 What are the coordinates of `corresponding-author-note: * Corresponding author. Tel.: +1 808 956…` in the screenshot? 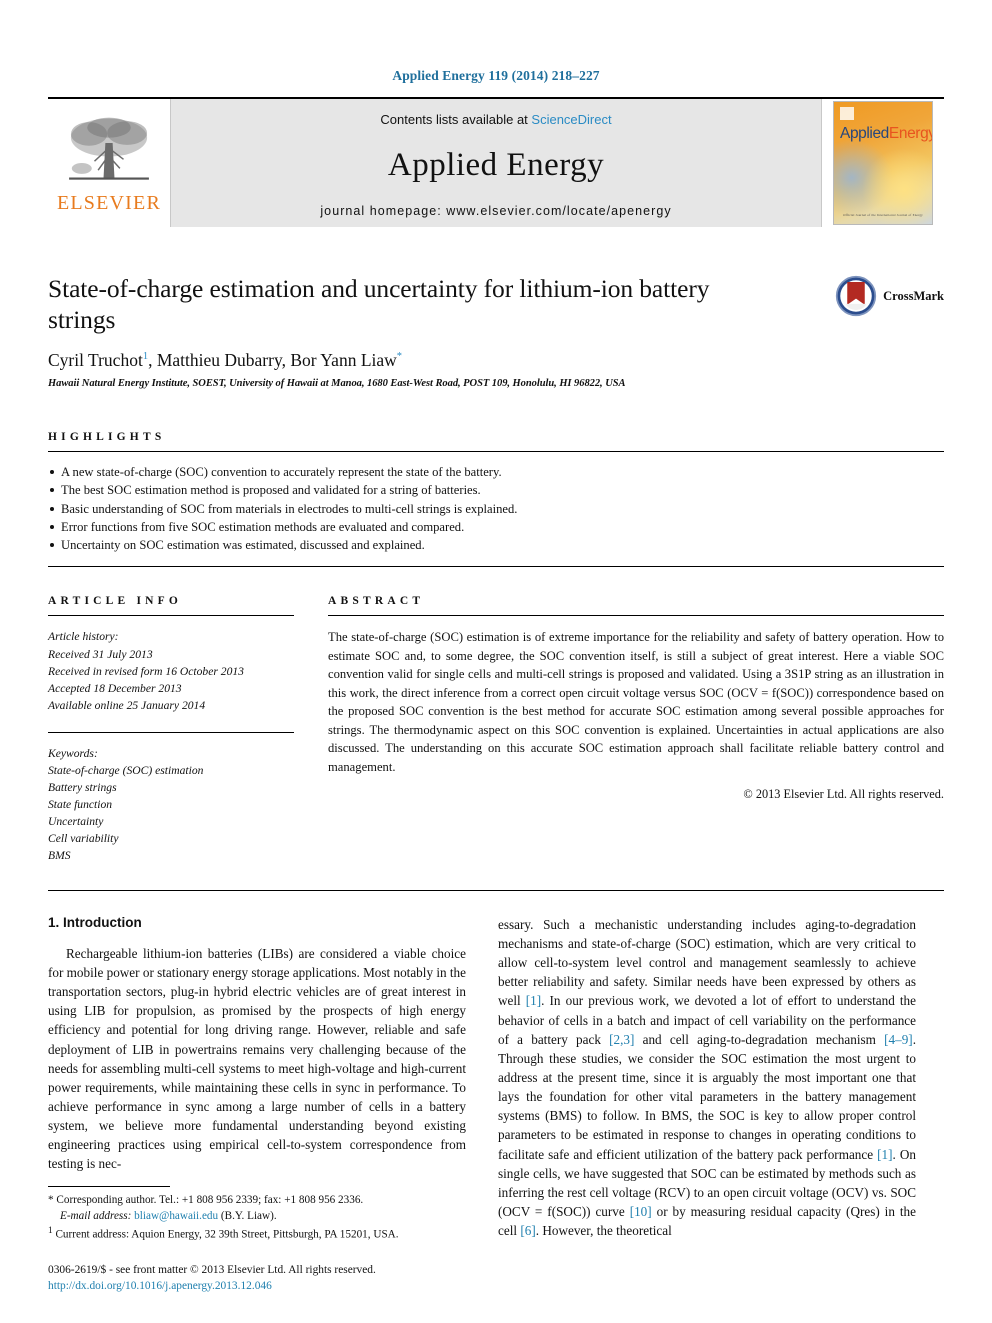 It's located at (257, 1209).